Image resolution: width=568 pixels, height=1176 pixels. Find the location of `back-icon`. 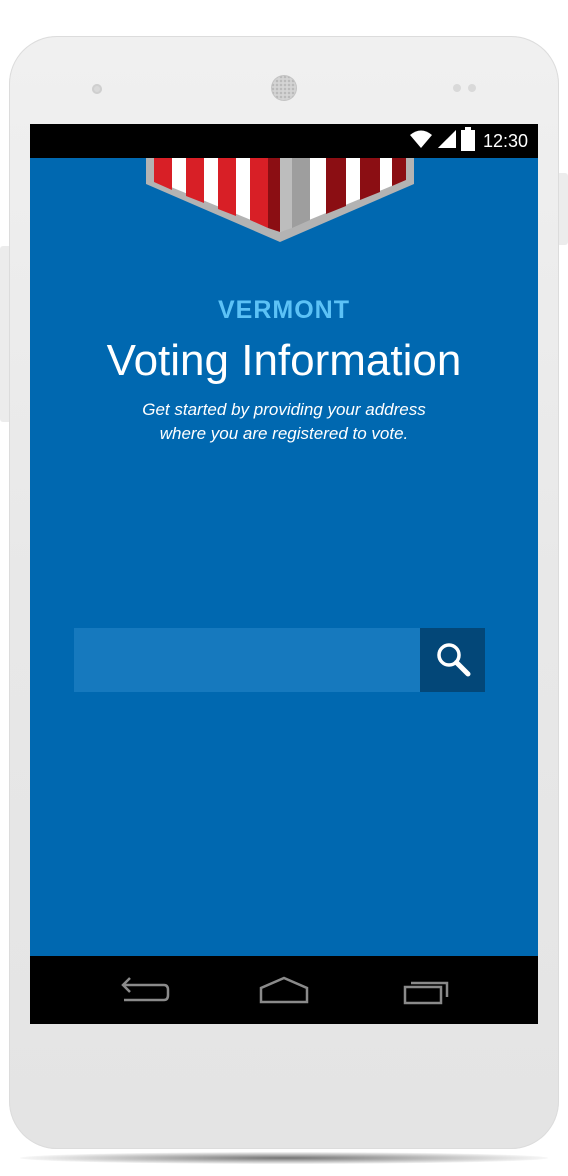

back-icon is located at coordinates (144, 991).